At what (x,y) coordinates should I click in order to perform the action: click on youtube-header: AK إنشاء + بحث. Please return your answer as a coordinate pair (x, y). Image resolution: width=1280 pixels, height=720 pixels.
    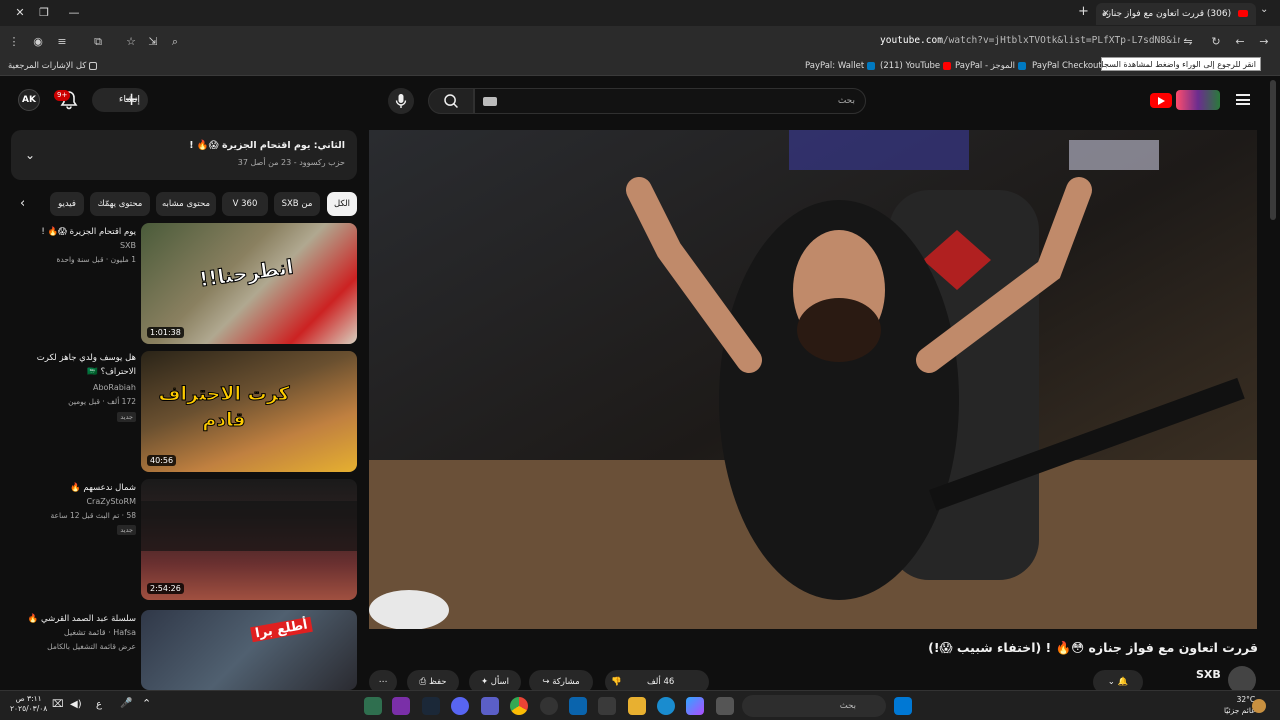
    Looking at the image, I should click on (640, 100).